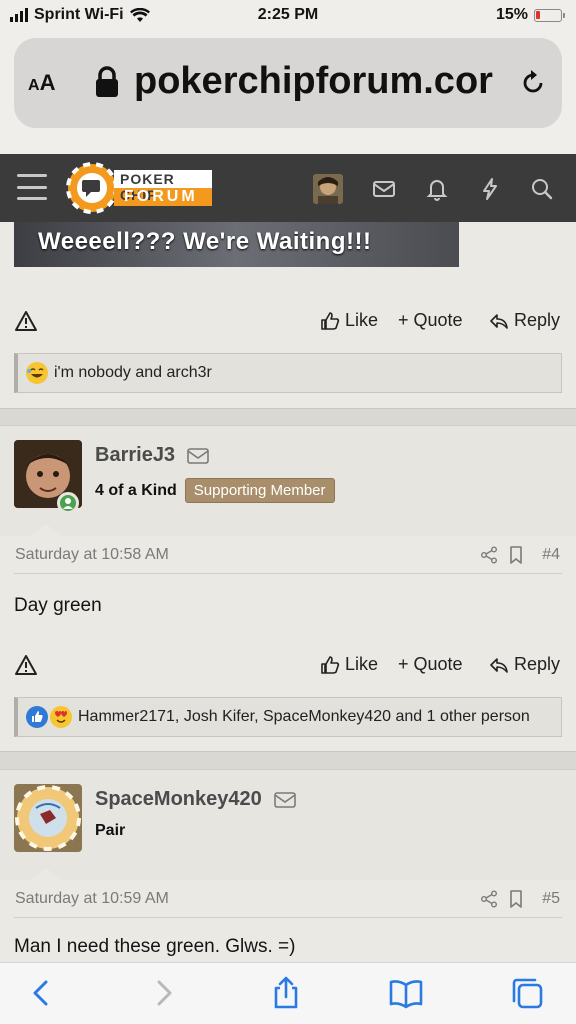 The image size is (576, 1024). Describe the element at coordinates (155, 946) in the screenshot. I see `post-body: Man I need these green. Glws. =)` at that location.